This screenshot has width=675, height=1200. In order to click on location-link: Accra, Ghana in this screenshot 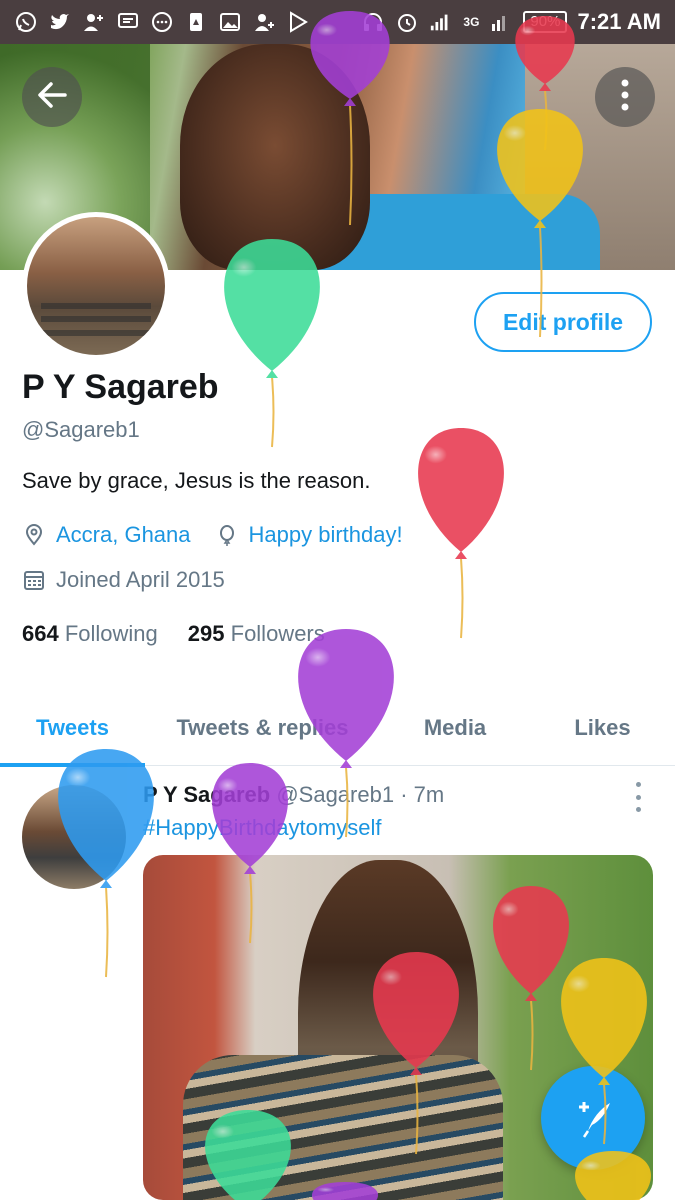, I will do `click(123, 535)`.